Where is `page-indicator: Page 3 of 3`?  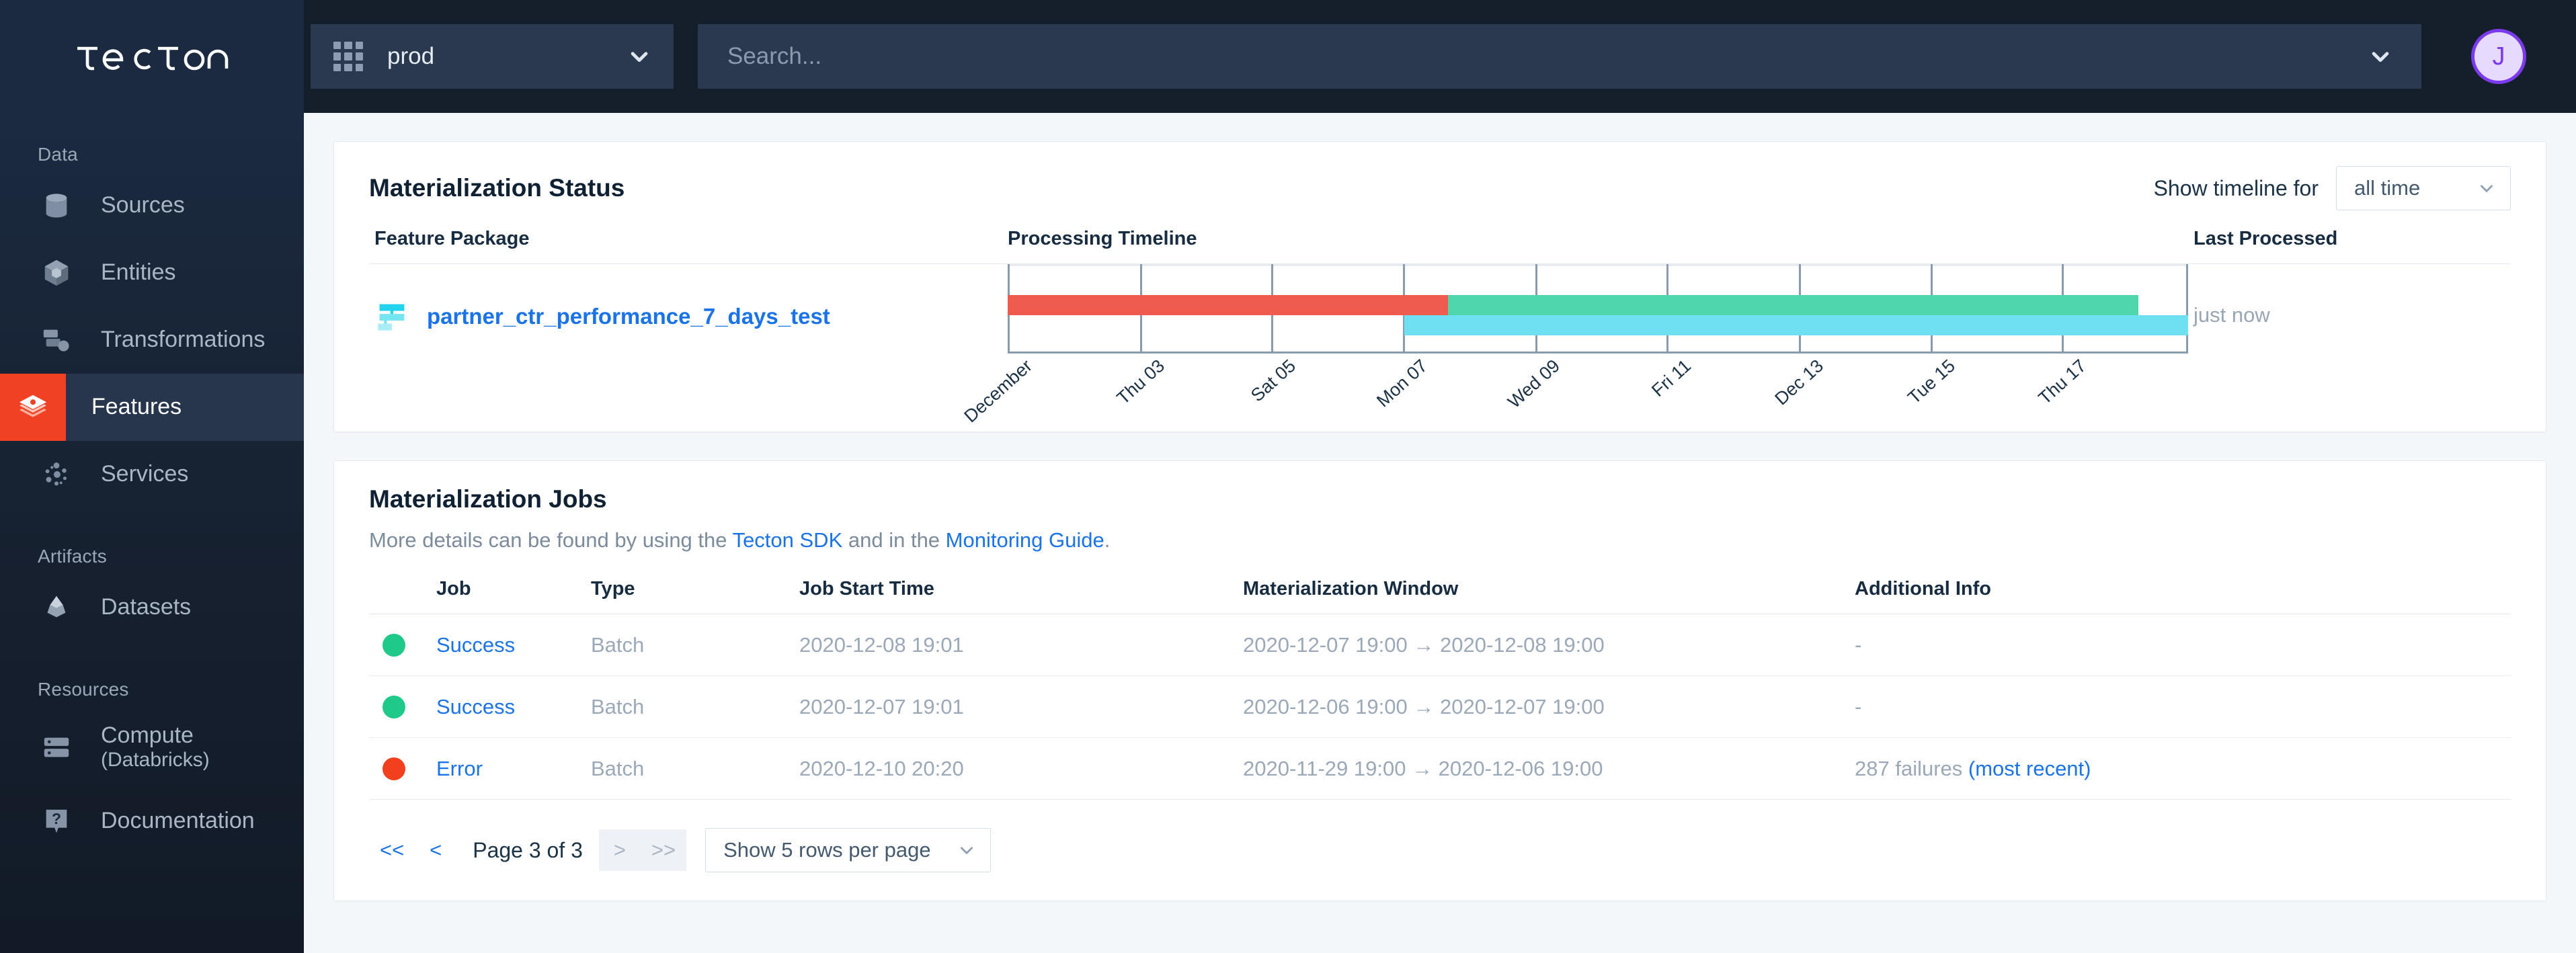
page-indicator: Page 3 of 3 is located at coordinates (528, 849).